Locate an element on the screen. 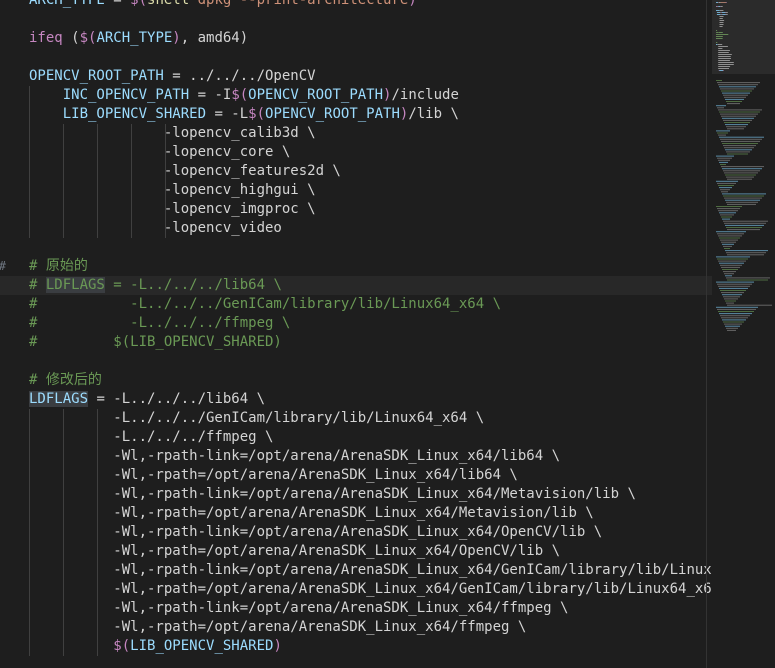 The image size is (775, 668). code-line: -lopencv_imgproc \ is located at coordinates (356, 209).